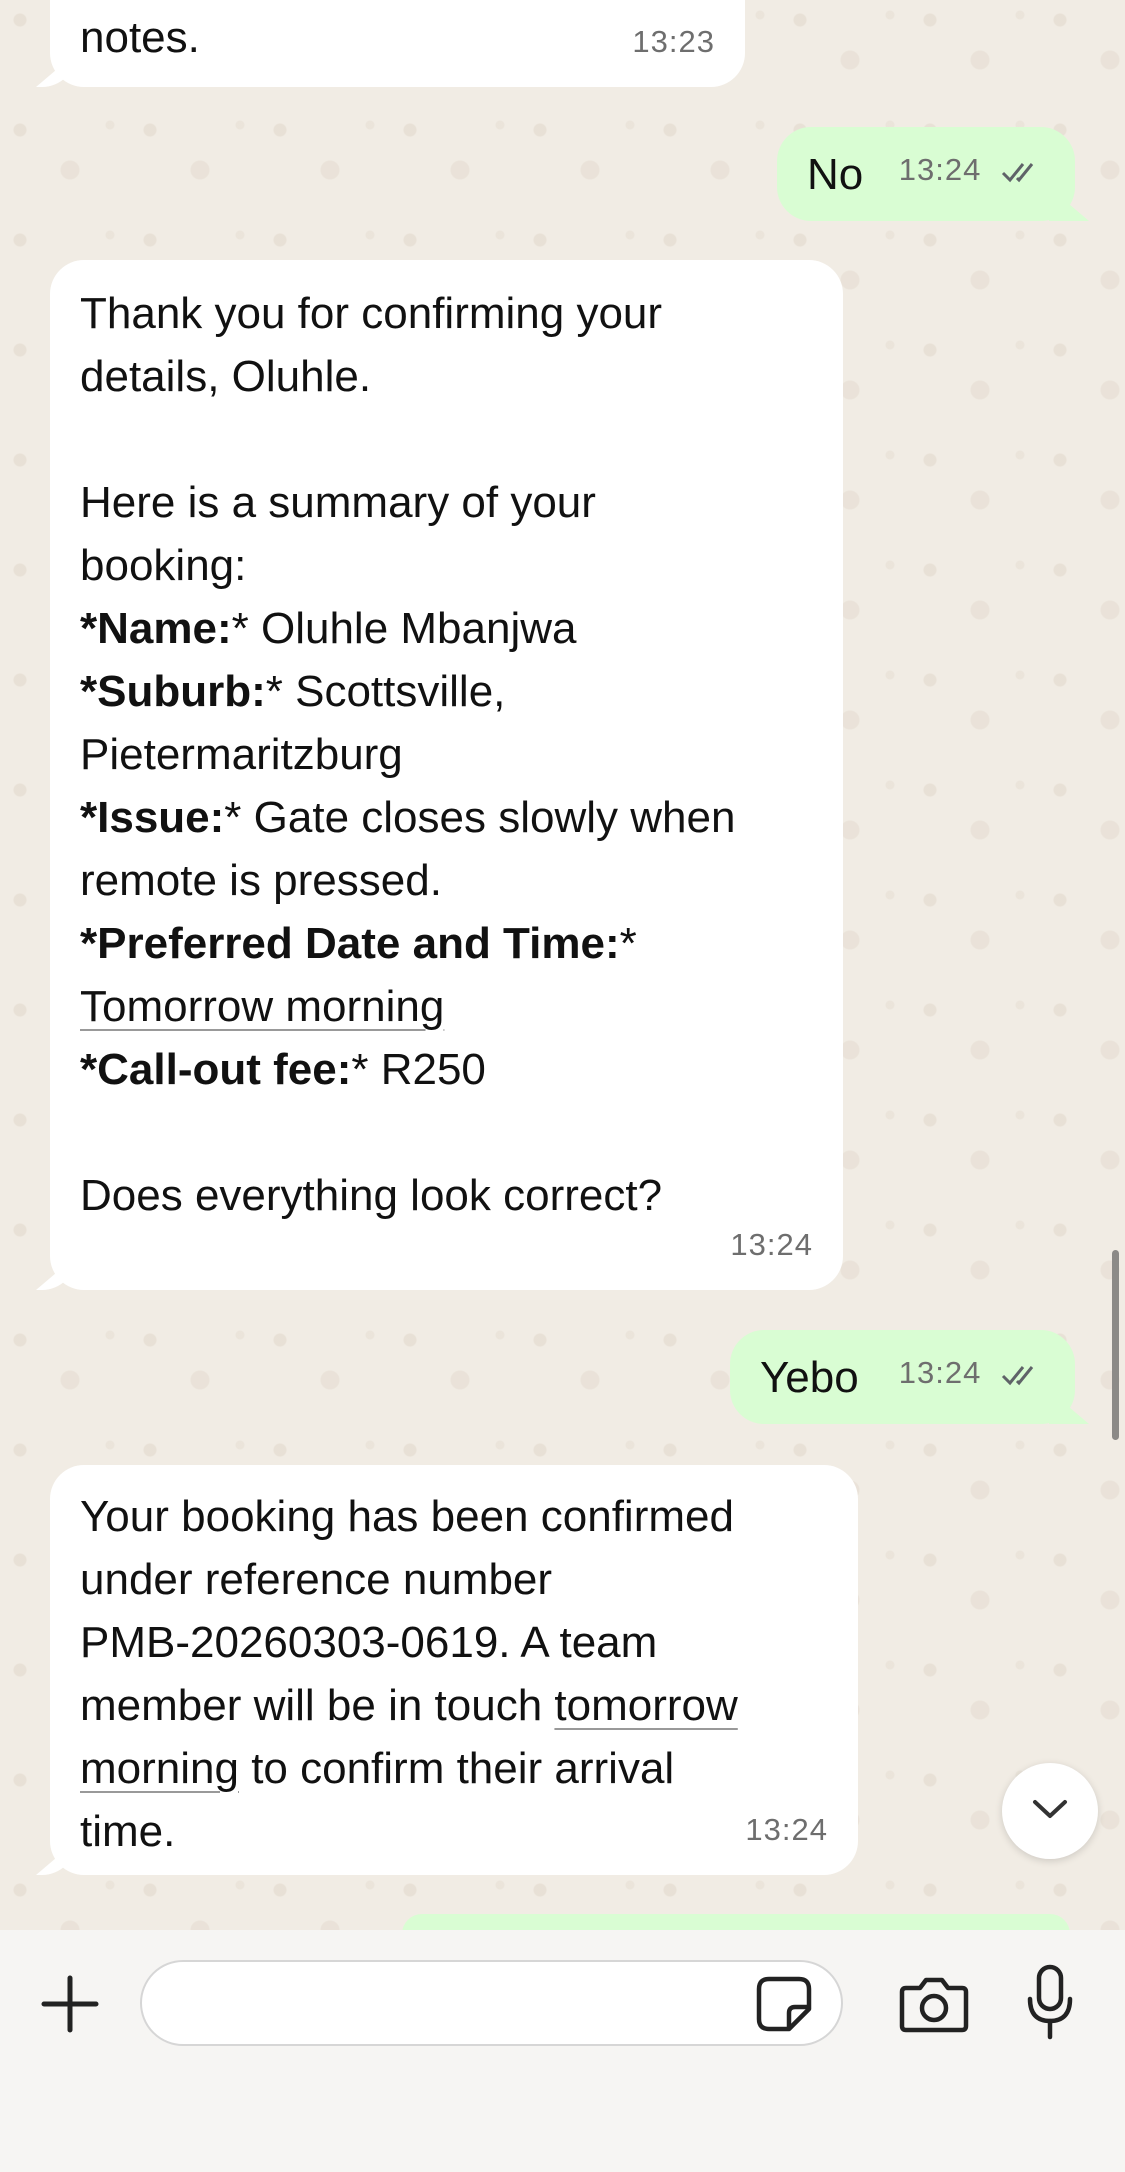  Describe the element at coordinates (562, 2051) in the screenshot. I see `composer-bar` at that location.